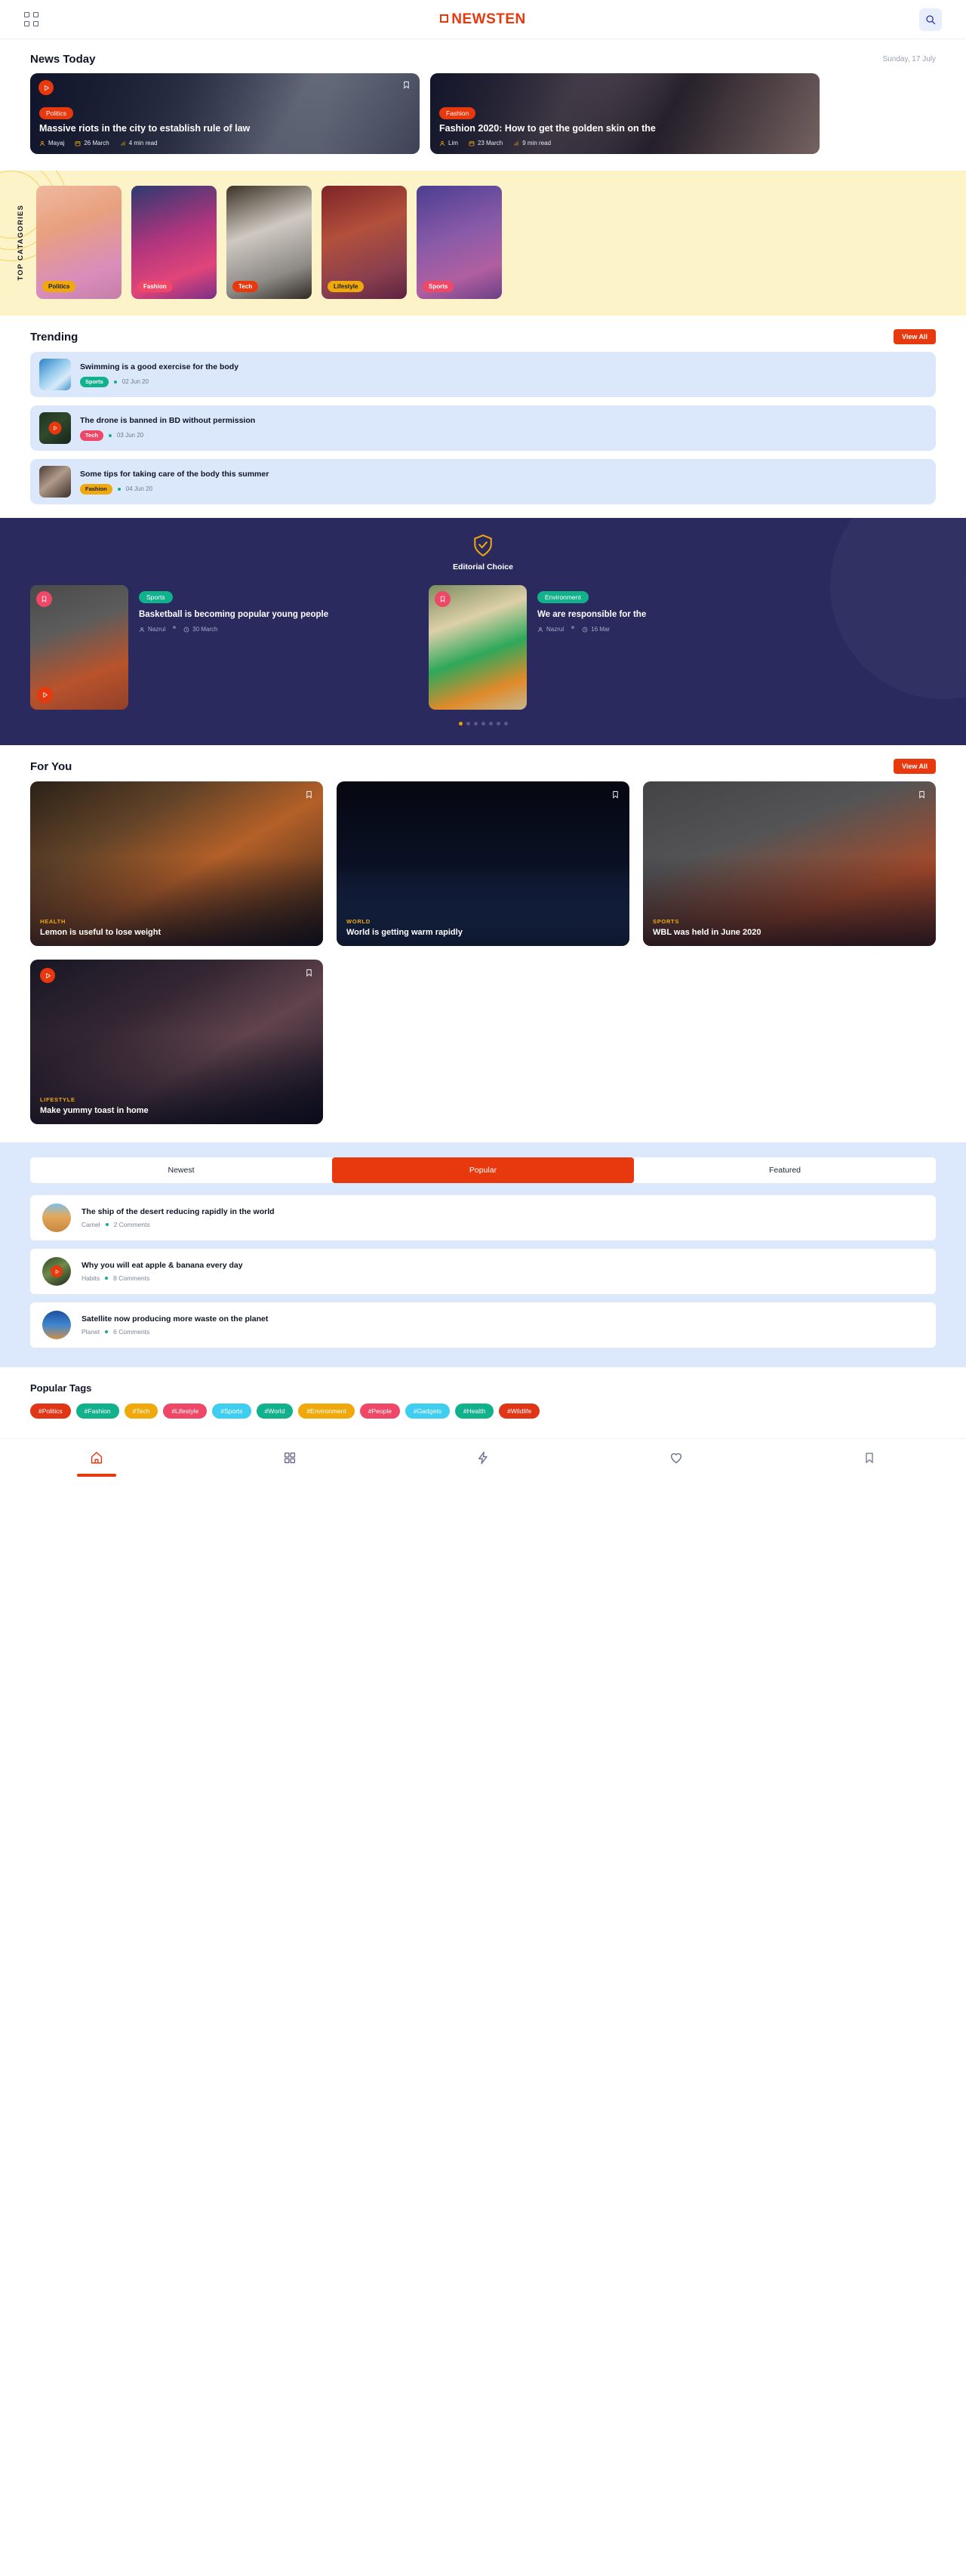 This screenshot has height=2576, width=966. I want to click on avatar, so click(56, 1271).